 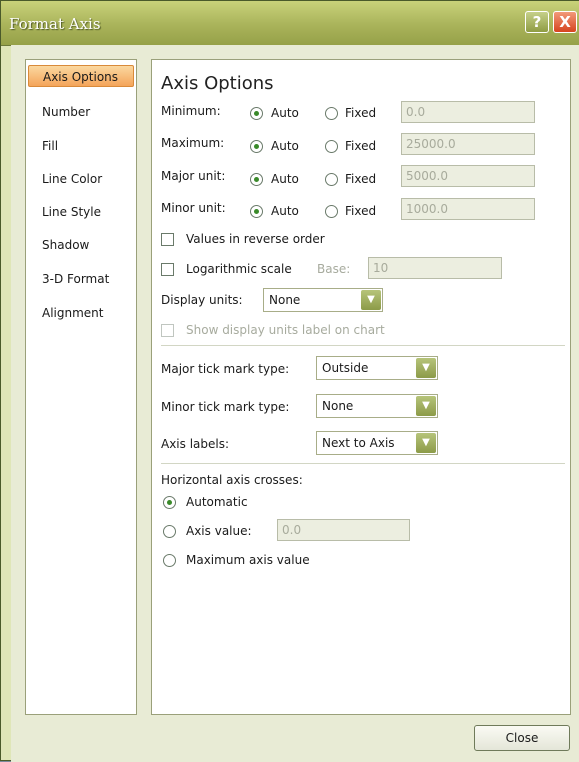 What do you see at coordinates (331, 211) in the screenshot?
I see `minor-unit-fixed-radio` at bounding box center [331, 211].